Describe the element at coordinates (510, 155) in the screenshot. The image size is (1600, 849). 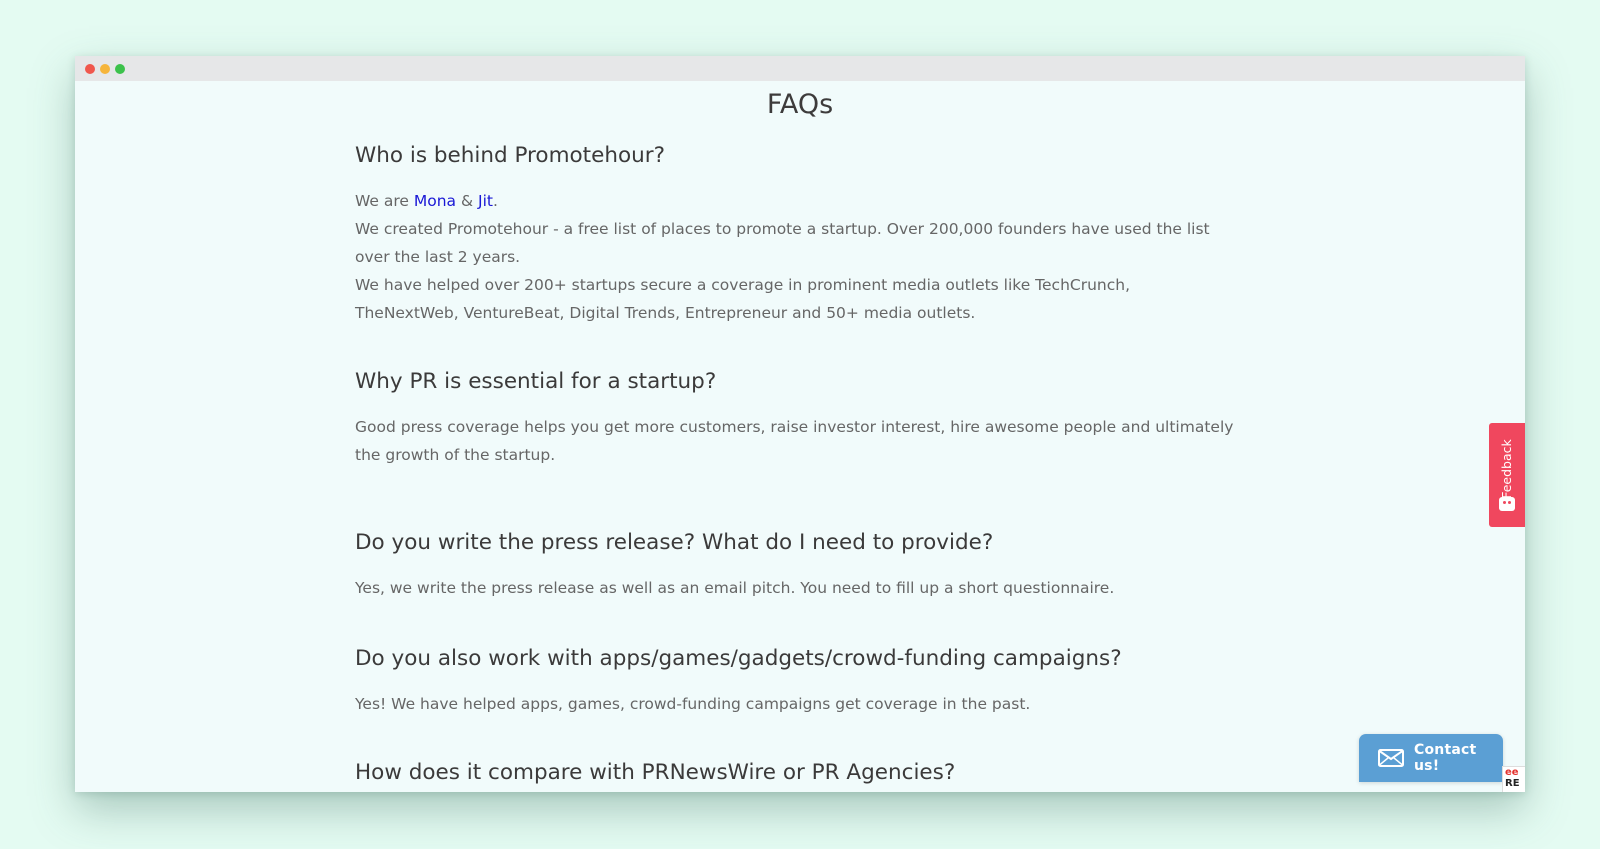
I see `faq-question: Who is behind Promotehour?` at that location.